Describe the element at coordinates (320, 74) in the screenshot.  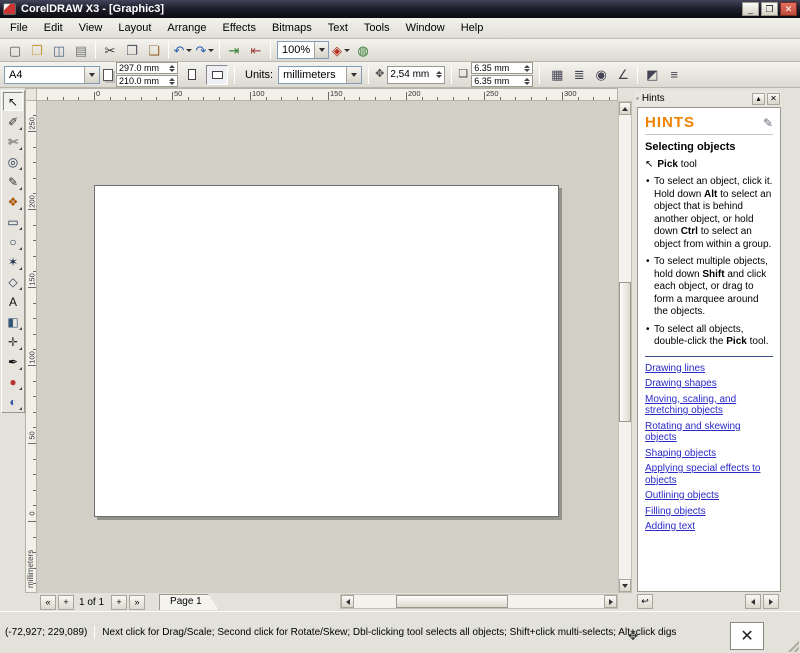
I see `units-combo: millimeters` at that location.